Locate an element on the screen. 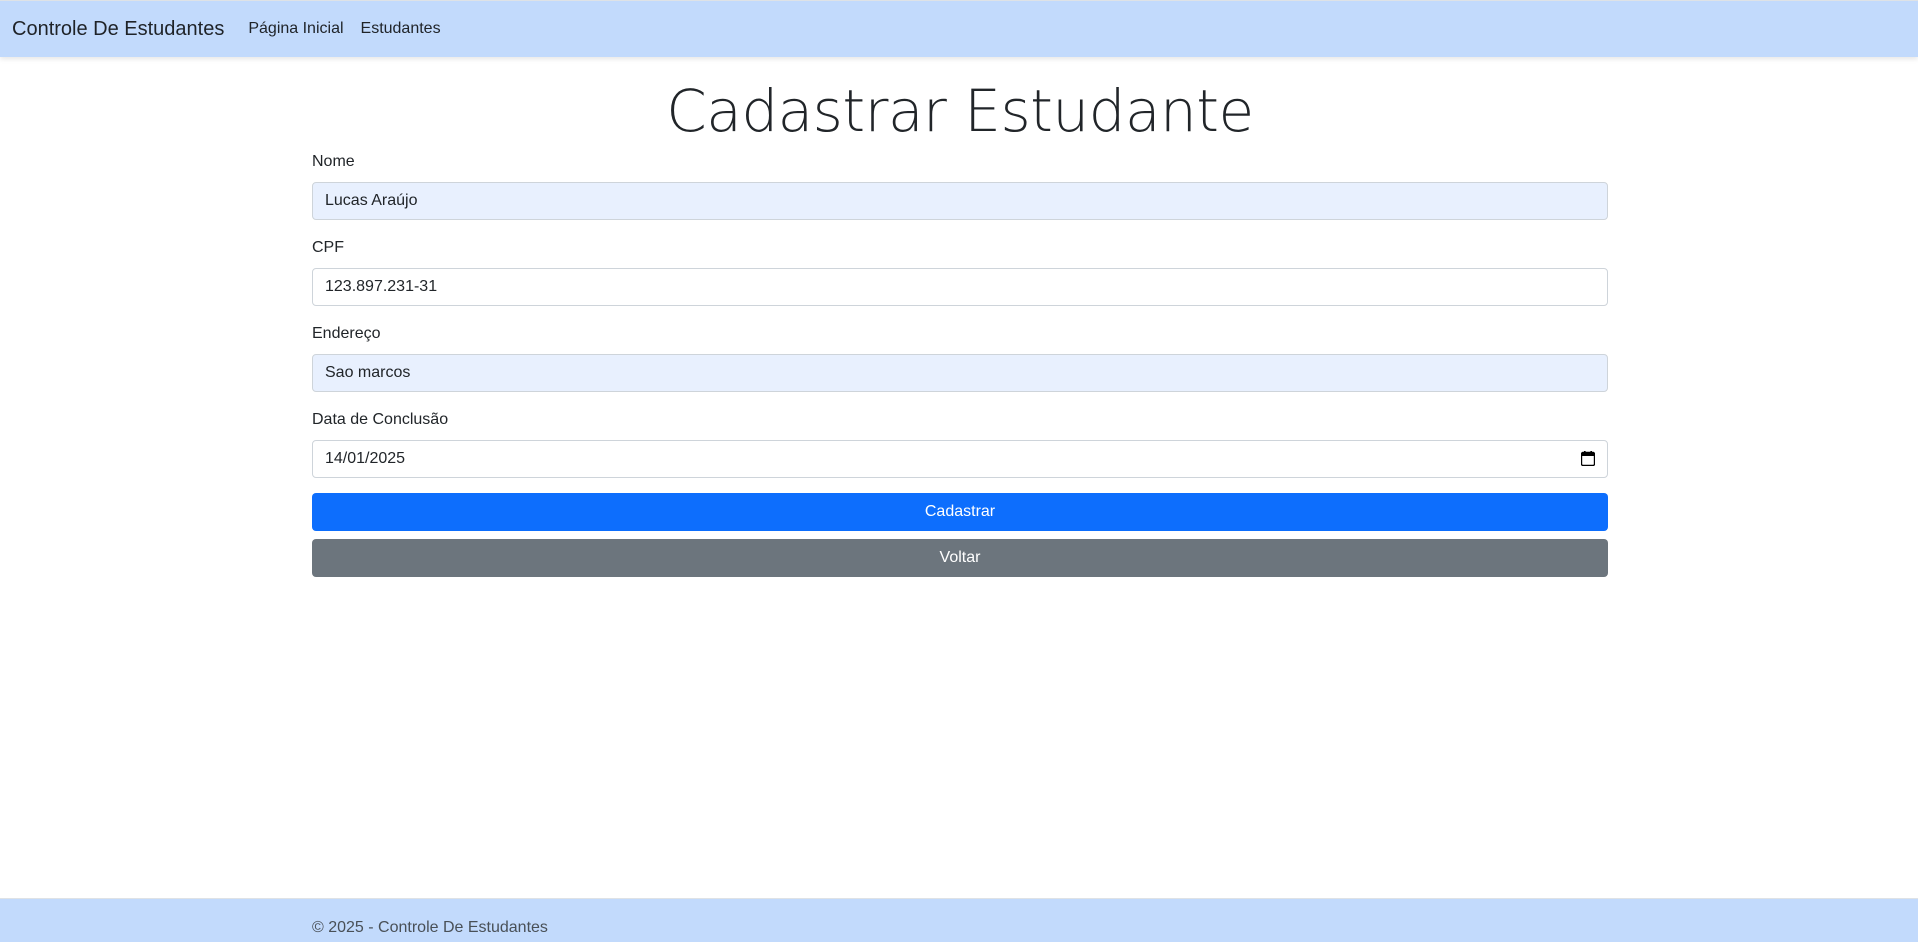  voltar-button: Voltar is located at coordinates (960, 558).